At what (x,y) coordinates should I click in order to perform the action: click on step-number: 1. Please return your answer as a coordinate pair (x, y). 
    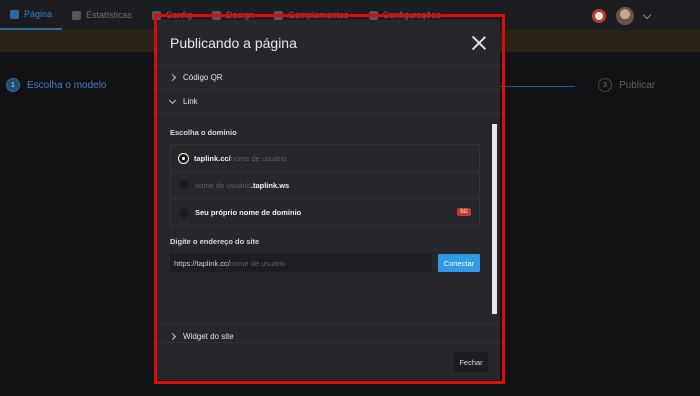
    Looking at the image, I should click on (13, 85).